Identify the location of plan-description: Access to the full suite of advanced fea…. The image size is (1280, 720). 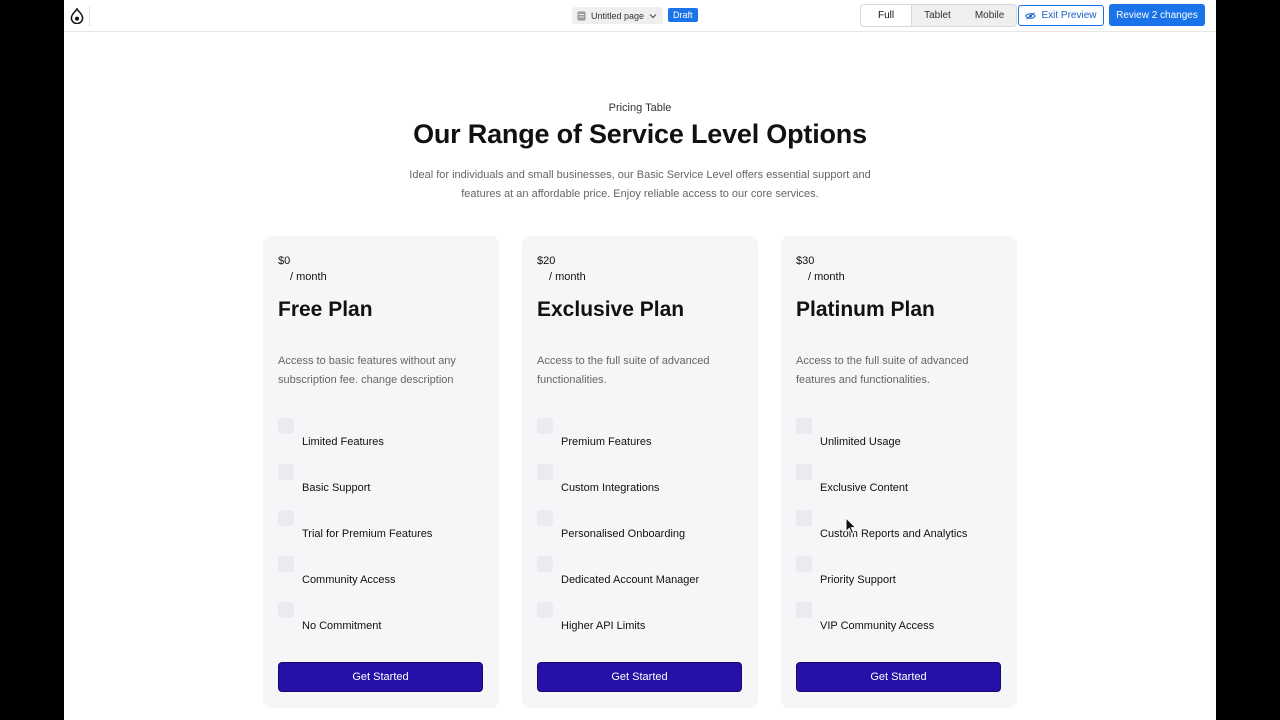
(882, 370).